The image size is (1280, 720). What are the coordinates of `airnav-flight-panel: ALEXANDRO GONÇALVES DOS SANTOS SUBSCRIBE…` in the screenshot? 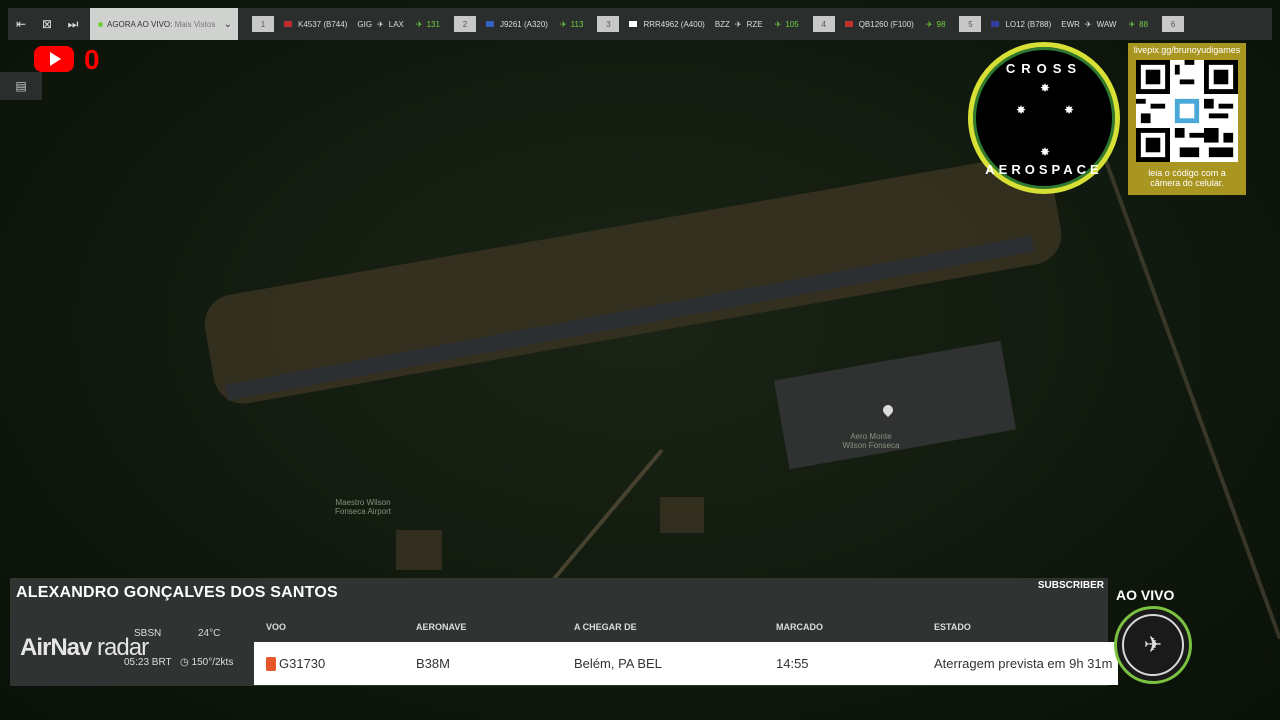 It's located at (564, 632).